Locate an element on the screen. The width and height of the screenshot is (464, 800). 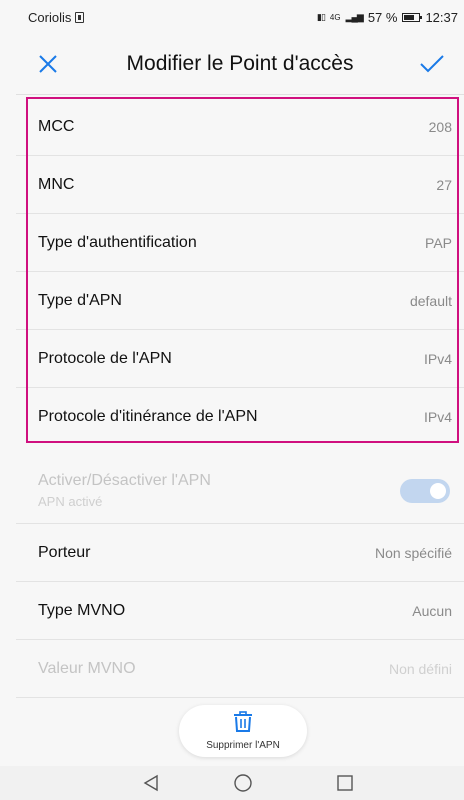
delete-apn-button: Supprimer l'APN is located at coordinates (243, 731).